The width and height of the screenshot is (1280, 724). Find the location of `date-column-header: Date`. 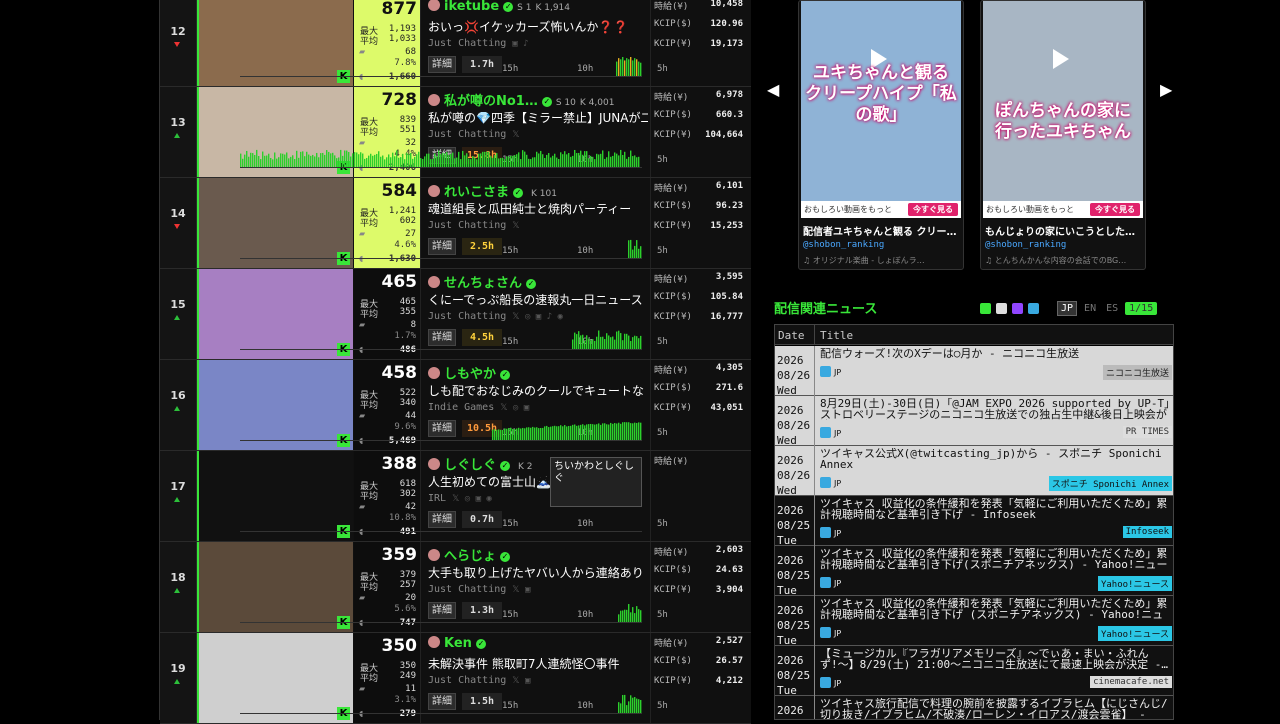

date-column-header: Date is located at coordinates (791, 335).